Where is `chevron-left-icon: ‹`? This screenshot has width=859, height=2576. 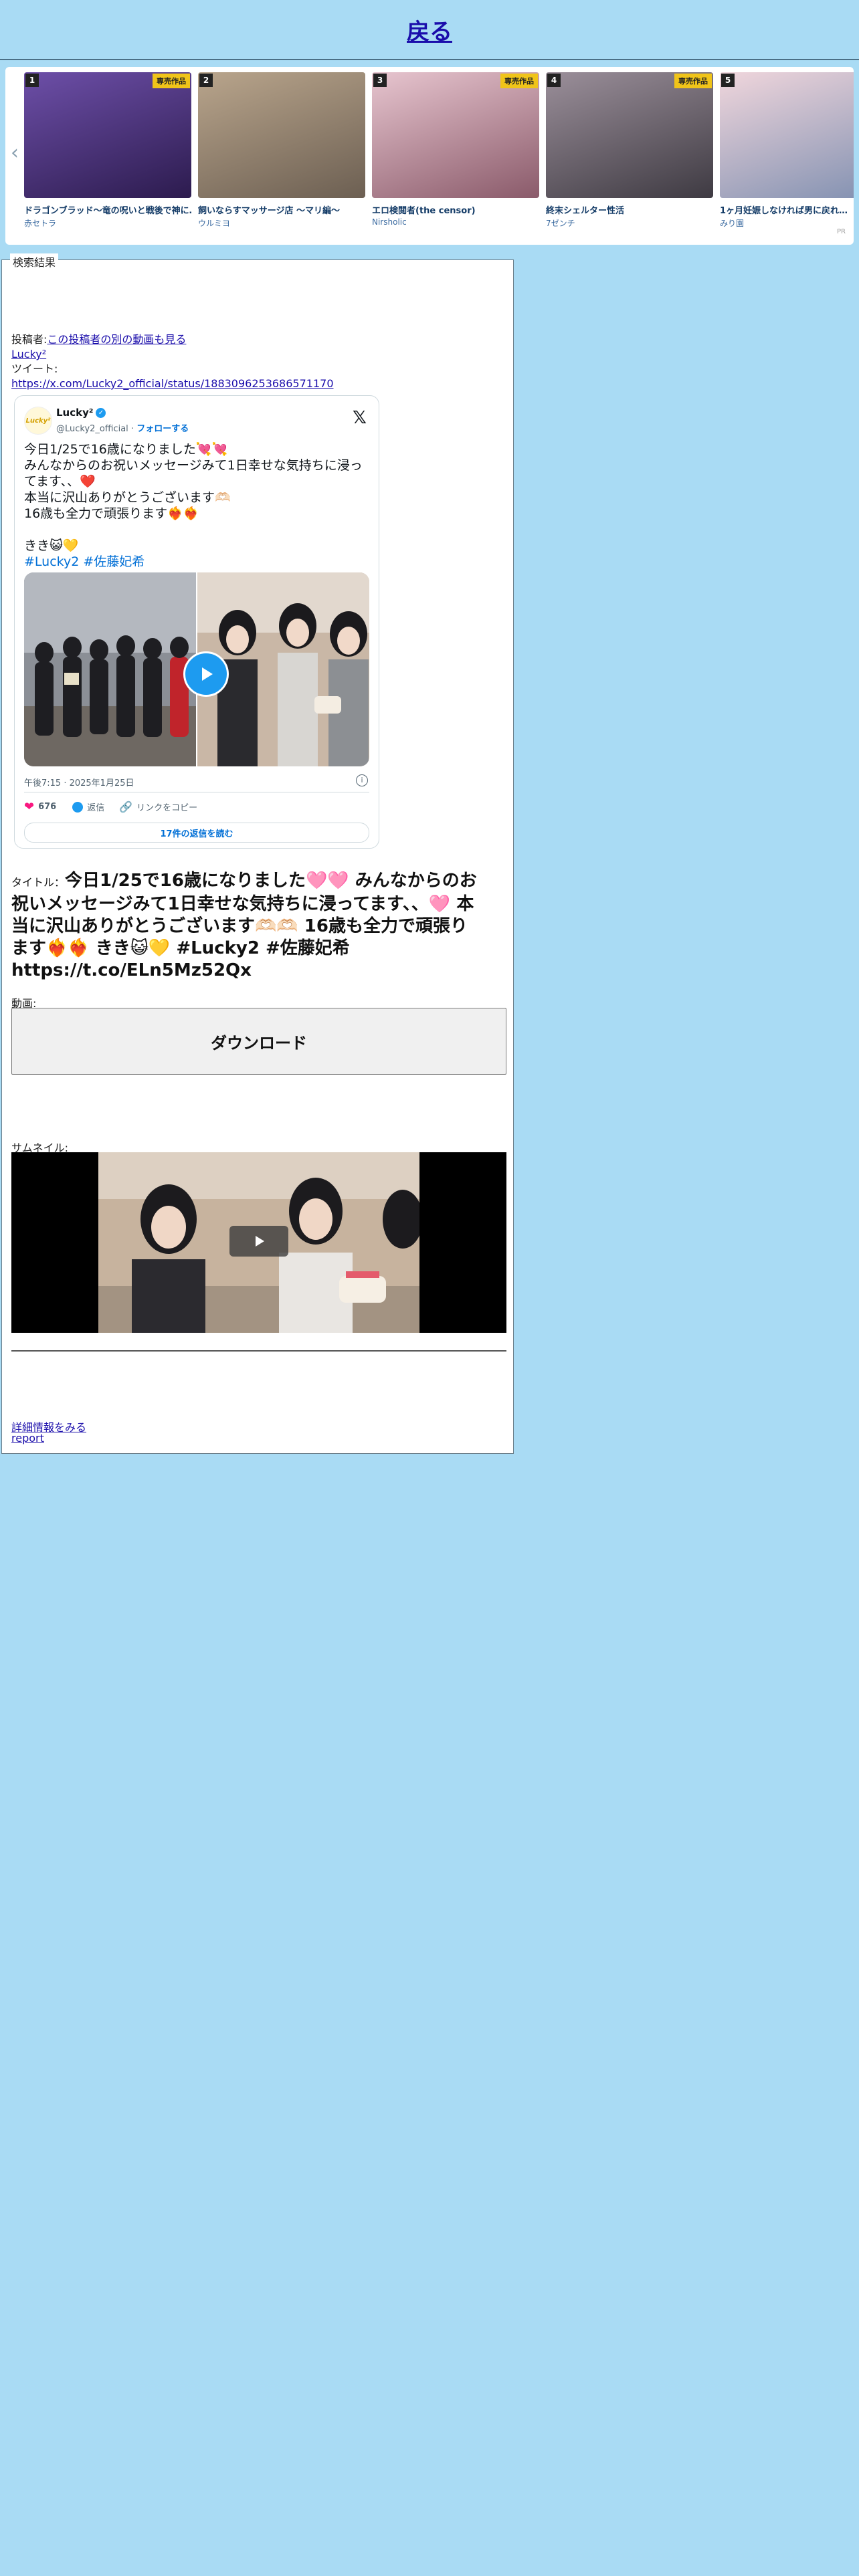 chevron-left-icon: ‹ is located at coordinates (15, 153).